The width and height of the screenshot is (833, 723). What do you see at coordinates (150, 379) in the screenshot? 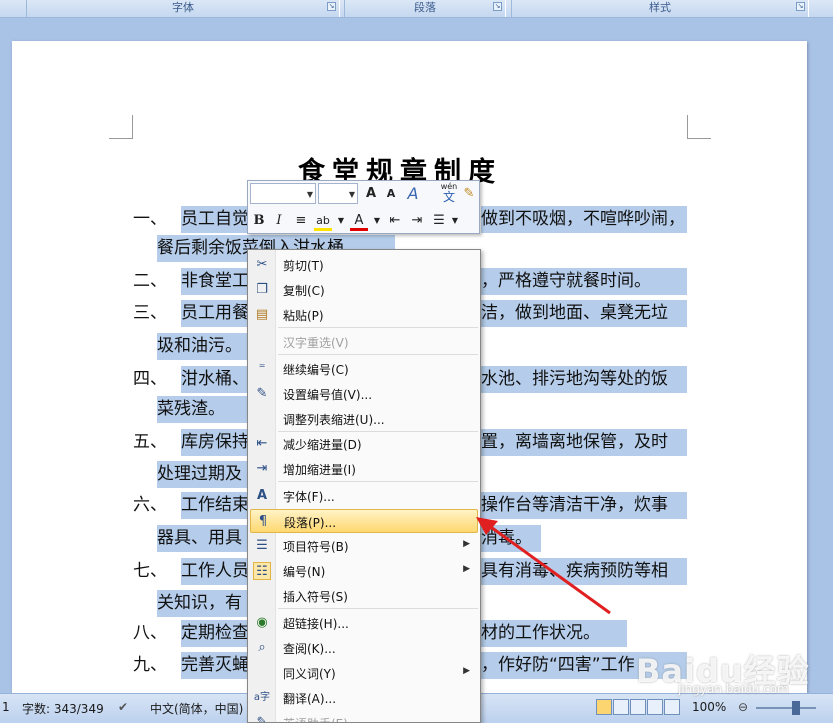
I see `list-number: 四、` at bounding box center [150, 379].